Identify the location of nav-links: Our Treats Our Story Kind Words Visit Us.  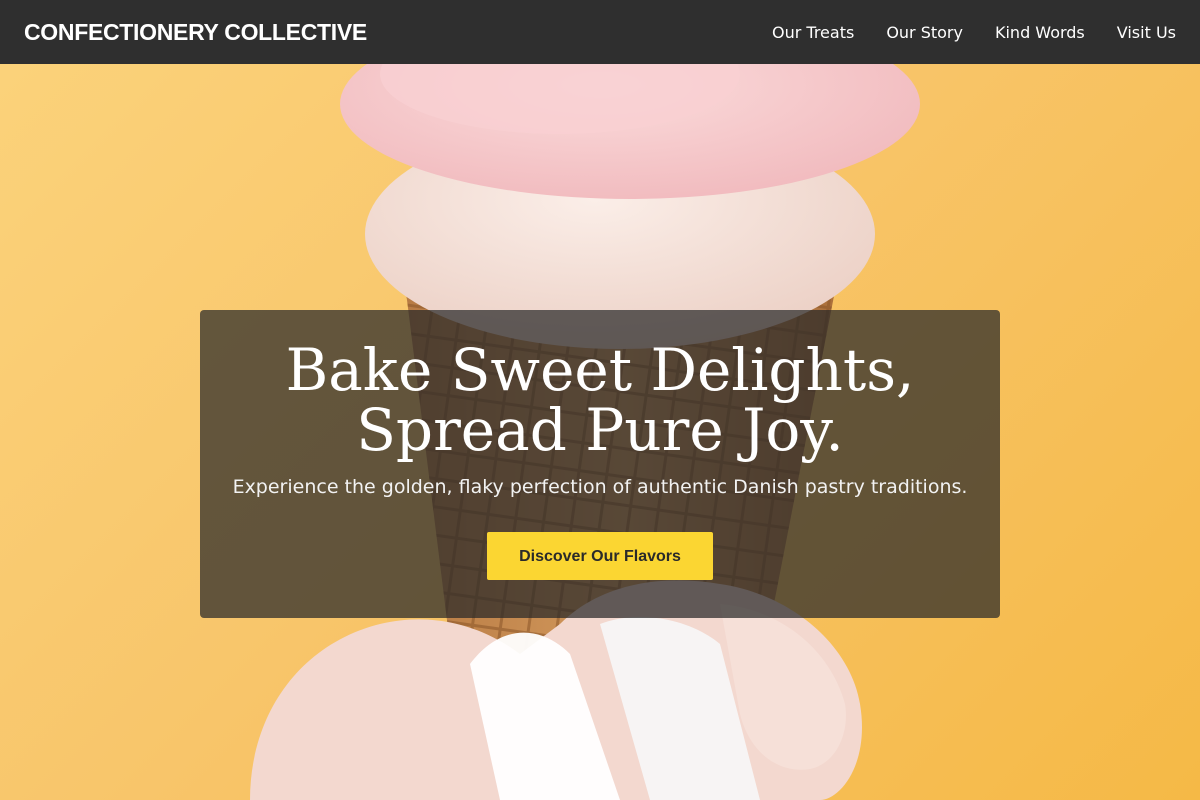
(974, 32).